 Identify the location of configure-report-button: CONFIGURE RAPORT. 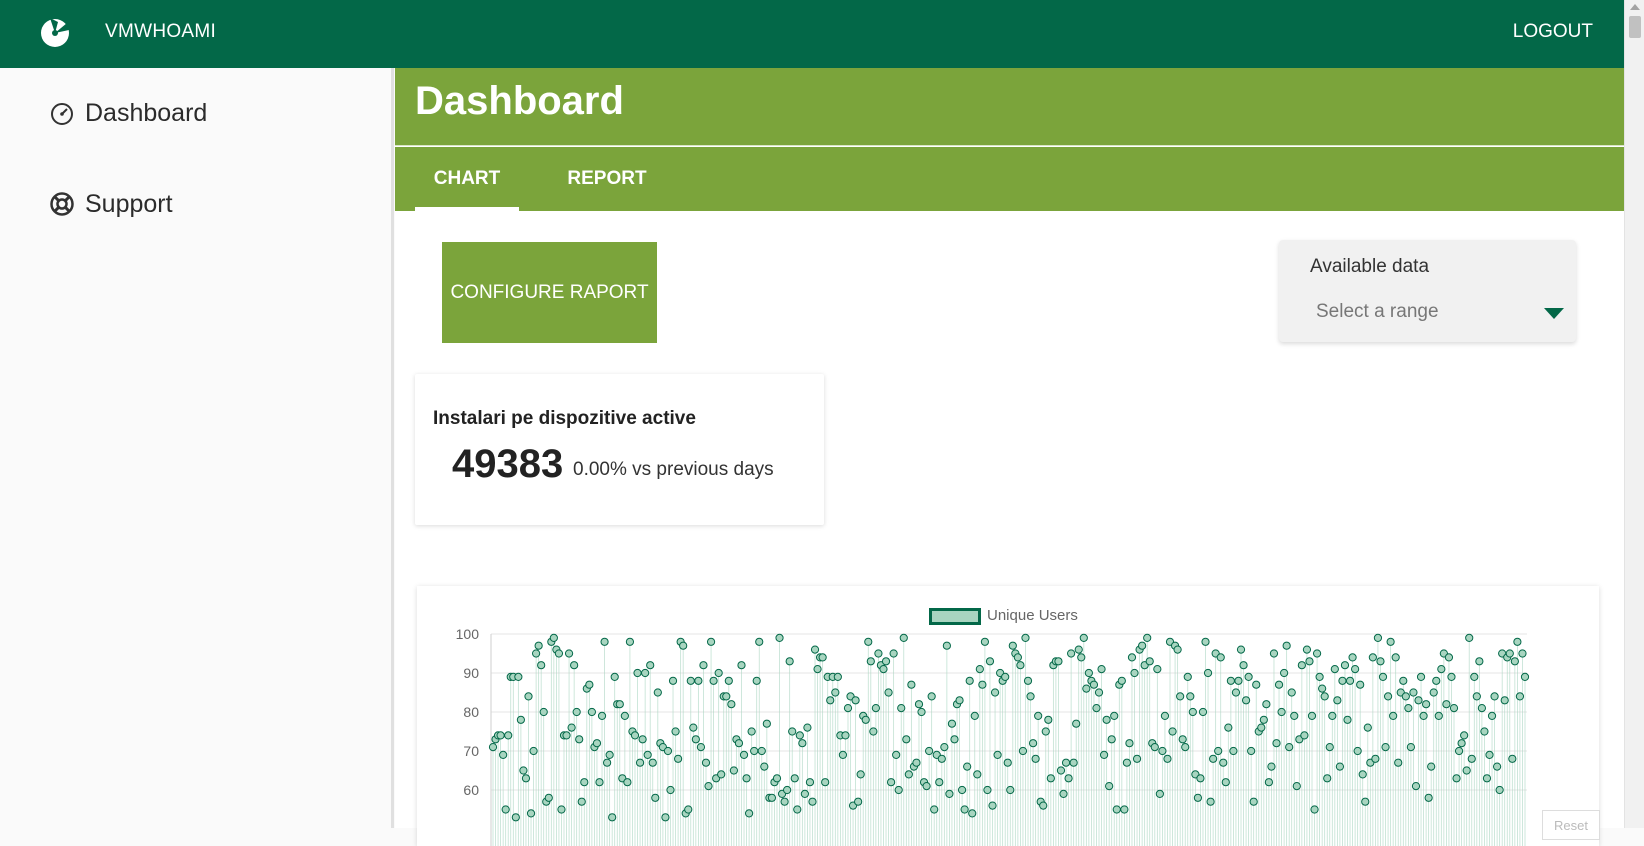
(549, 292).